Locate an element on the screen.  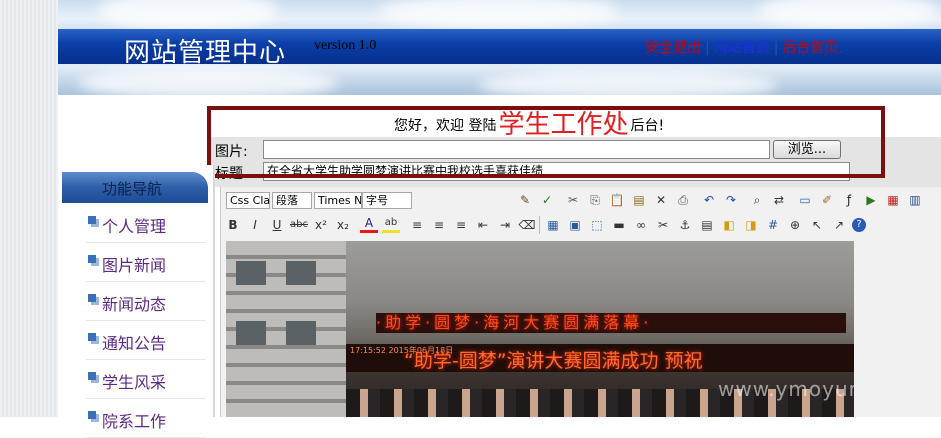
insert-icon: ⊕ is located at coordinates (795, 225).